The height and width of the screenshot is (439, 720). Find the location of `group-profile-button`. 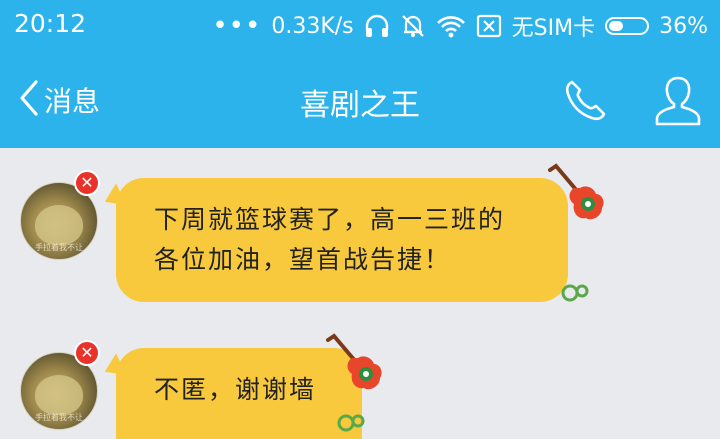

group-profile-button is located at coordinates (678, 101).